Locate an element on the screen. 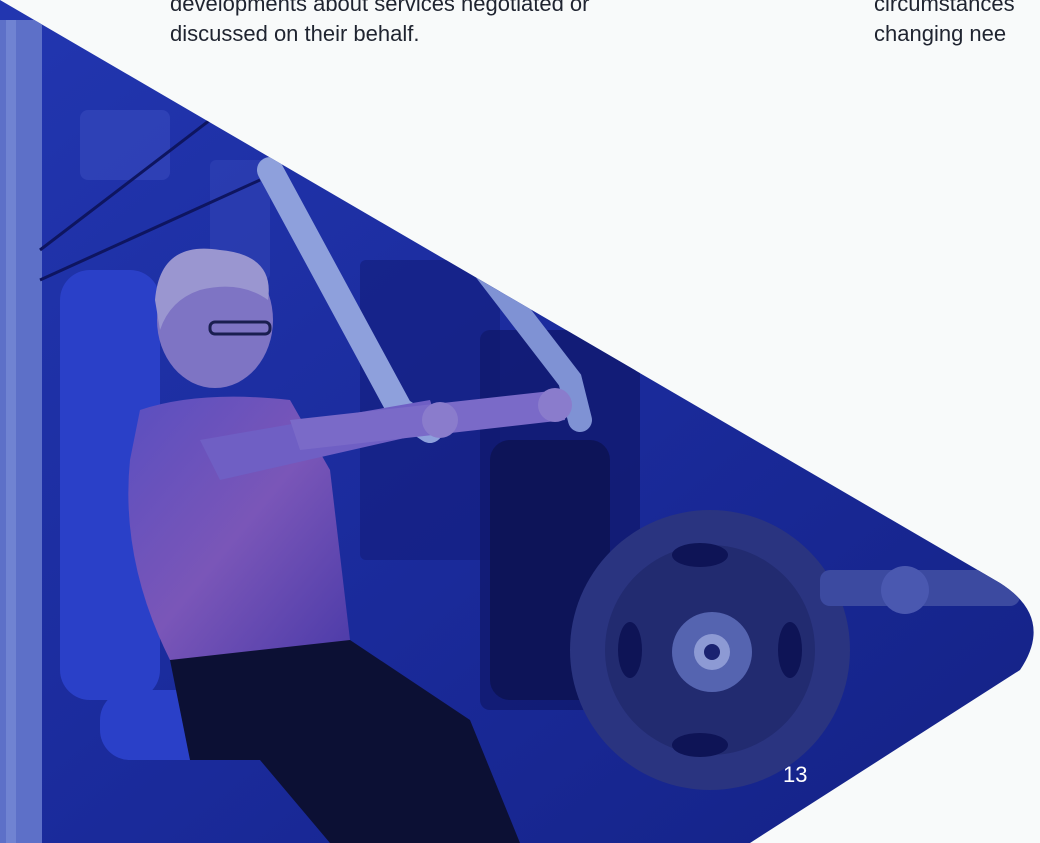 This screenshot has width=1040, height=843. machine-frame is located at coordinates (125, 145).